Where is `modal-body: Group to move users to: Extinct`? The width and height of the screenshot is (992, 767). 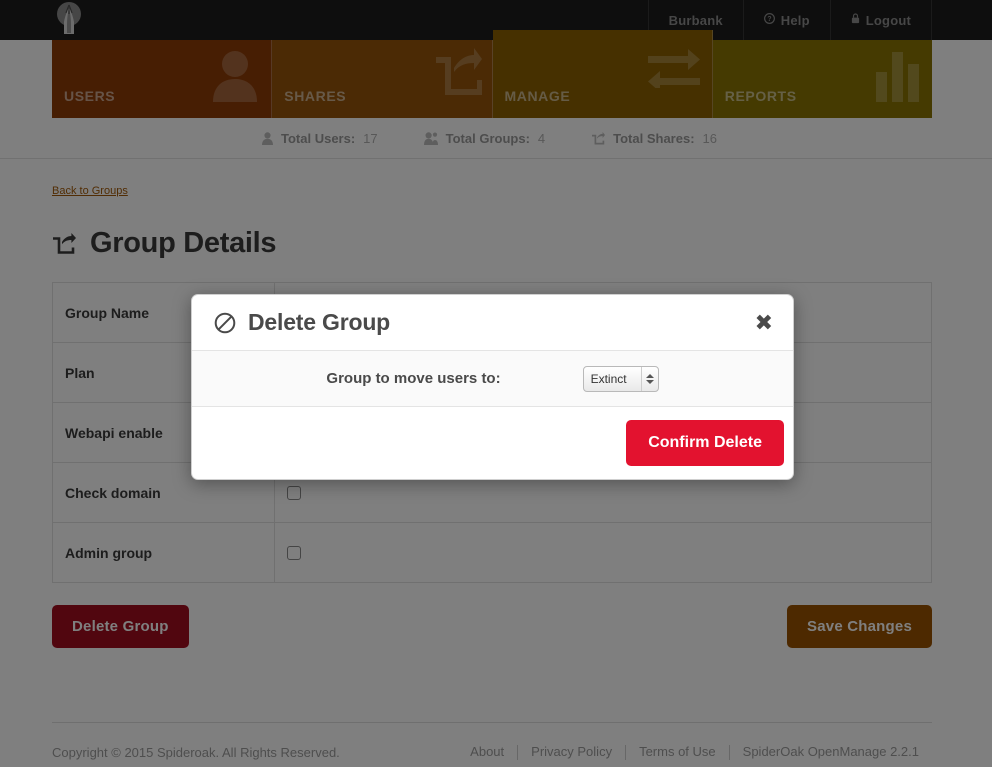
modal-body: Group to move users to: Extinct is located at coordinates (492, 379).